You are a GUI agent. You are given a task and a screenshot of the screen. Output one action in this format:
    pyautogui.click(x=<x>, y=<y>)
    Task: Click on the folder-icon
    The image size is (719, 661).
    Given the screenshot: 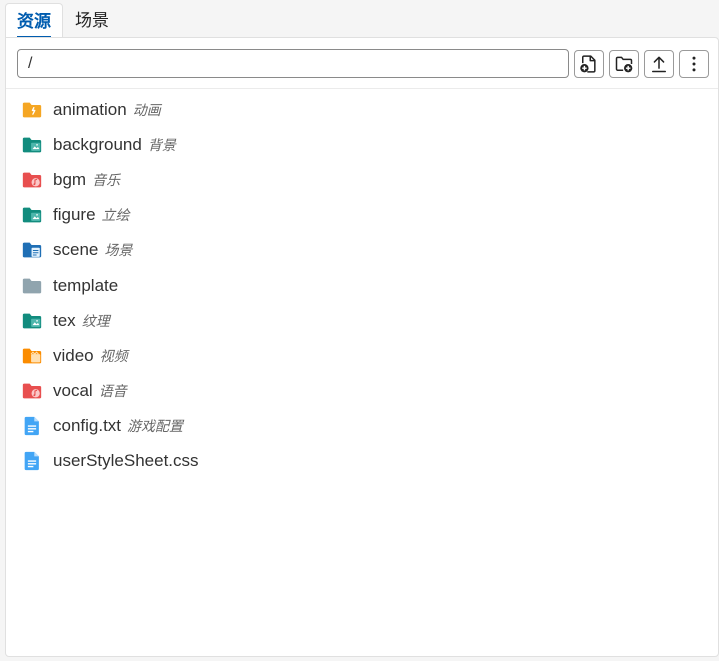 What is the action you would take?
    pyautogui.click(x=32, y=286)
    